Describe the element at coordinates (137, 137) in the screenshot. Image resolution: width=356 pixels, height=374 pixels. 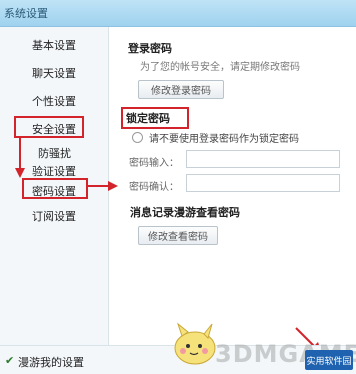
I see `lock-password-radio` at that location.